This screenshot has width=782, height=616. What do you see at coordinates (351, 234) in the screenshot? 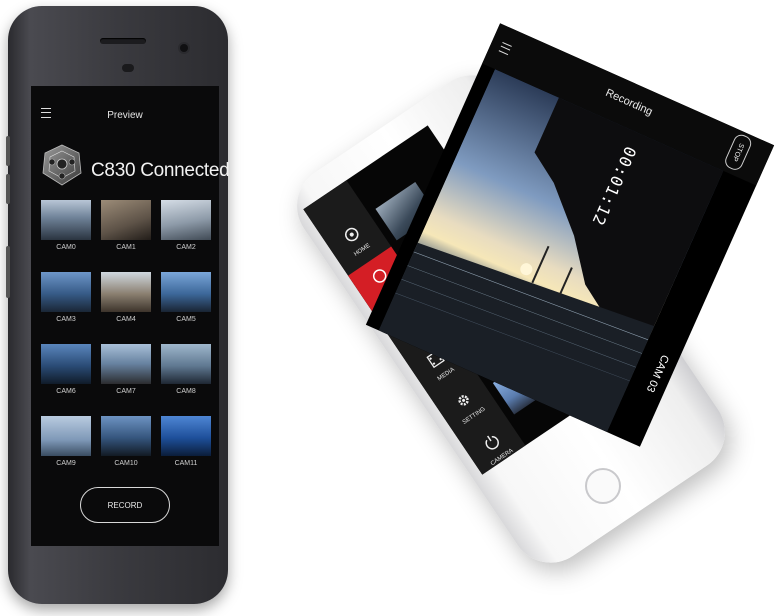
I see `home-icon` at bounding box center [351, 234].